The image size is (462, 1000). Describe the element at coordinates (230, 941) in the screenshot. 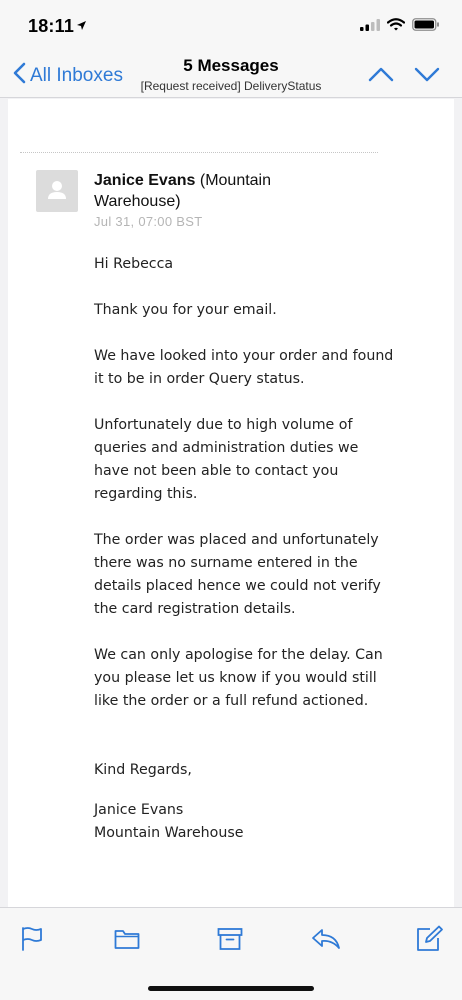

I see `archive-icon` at that location.